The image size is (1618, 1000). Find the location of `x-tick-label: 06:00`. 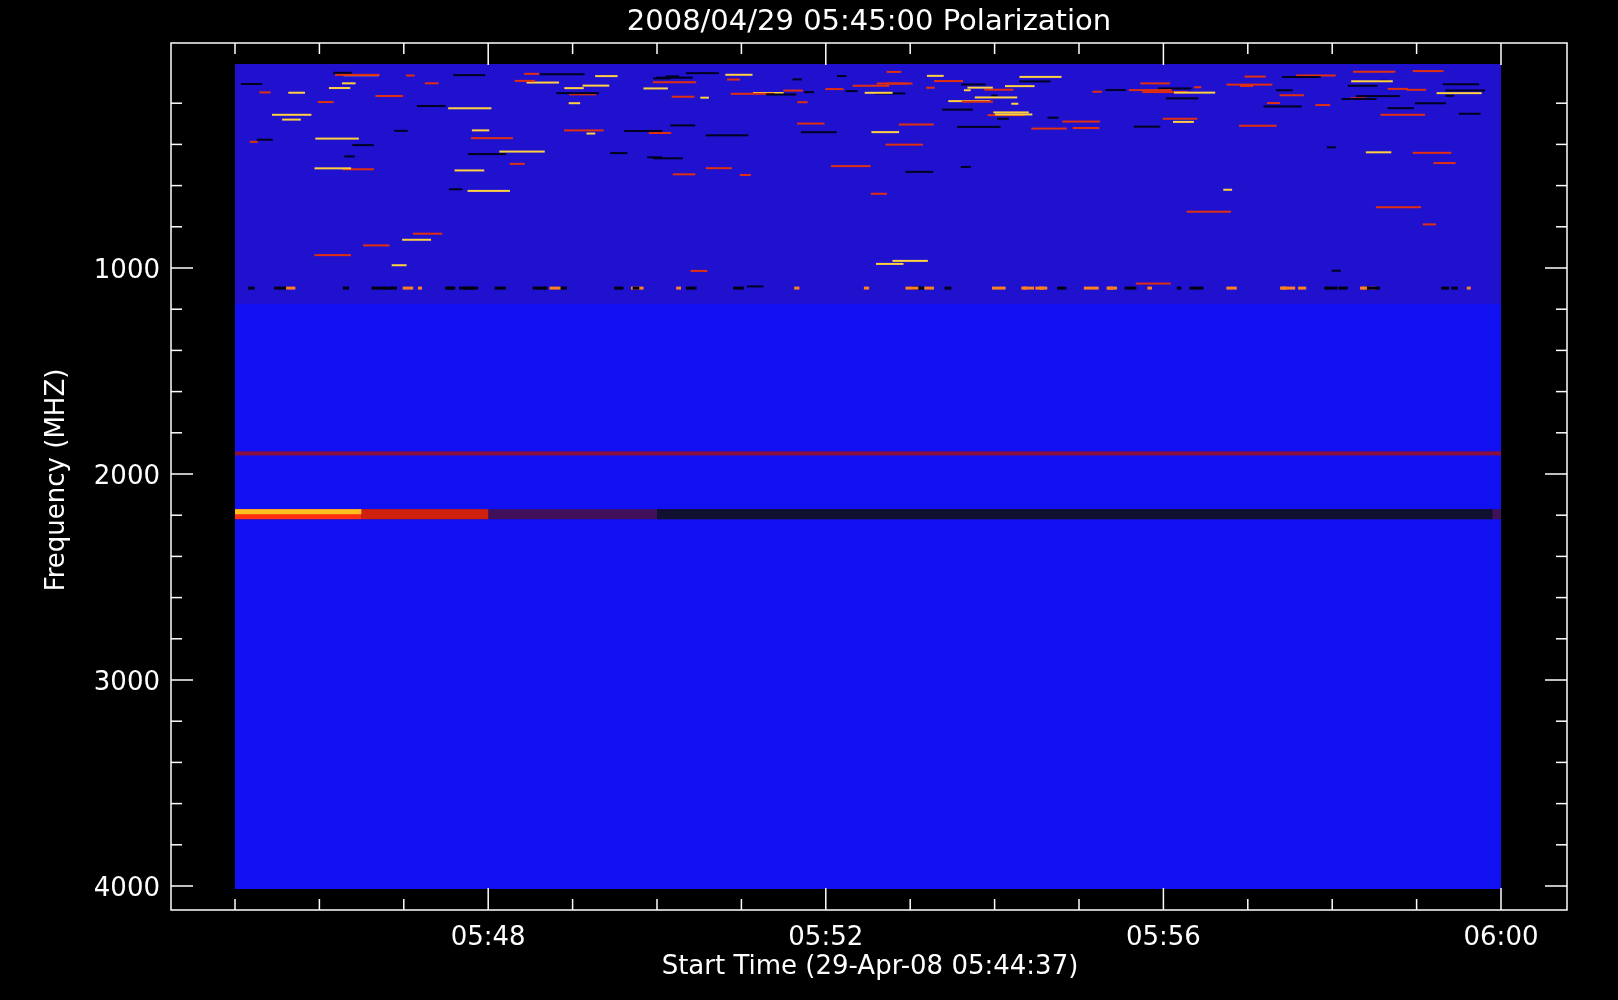

x-tick-label: 06:00 is located at coordinates (1501, 936).